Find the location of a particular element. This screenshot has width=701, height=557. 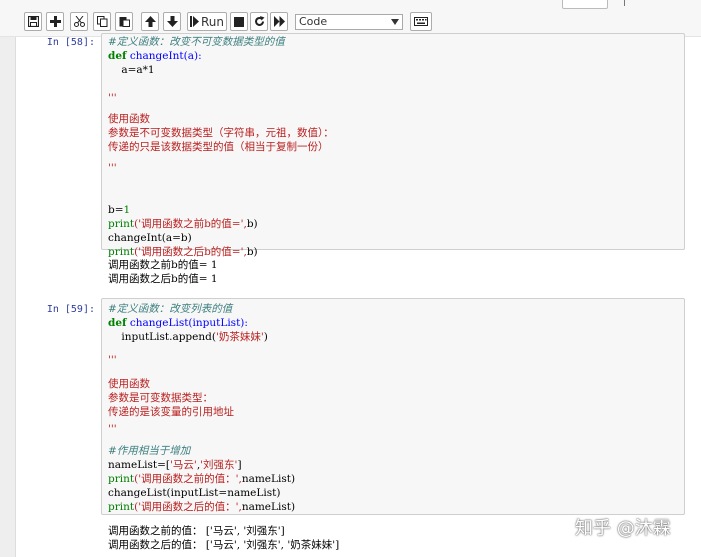

restart-run-all-button is located at coordinates (279, 21).